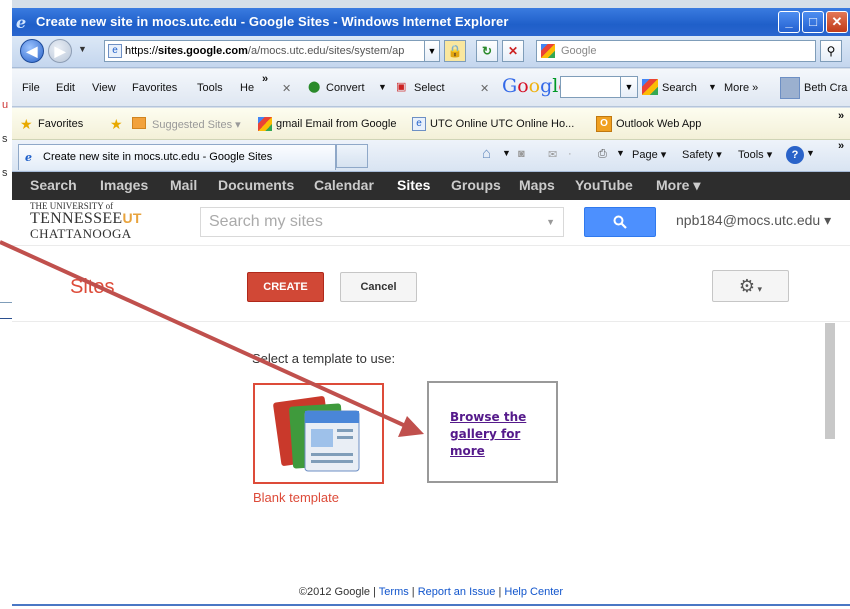 The height and width of the screenshot is (609, 850). What do you see at coordinates (679, 88) in the screenshot?
I see `google-search-button: Search` at bounding box center [679, 88].